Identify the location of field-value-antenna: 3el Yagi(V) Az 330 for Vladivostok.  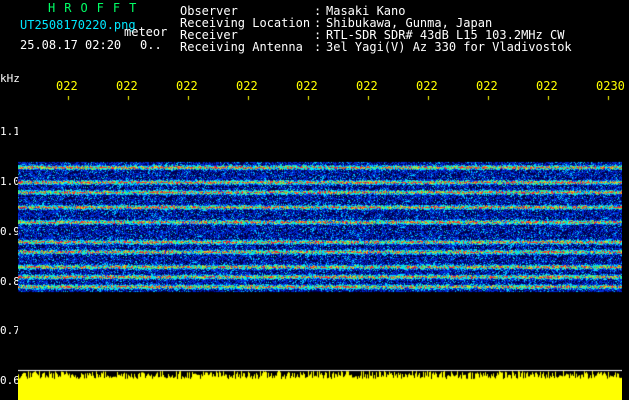
(449, 47).